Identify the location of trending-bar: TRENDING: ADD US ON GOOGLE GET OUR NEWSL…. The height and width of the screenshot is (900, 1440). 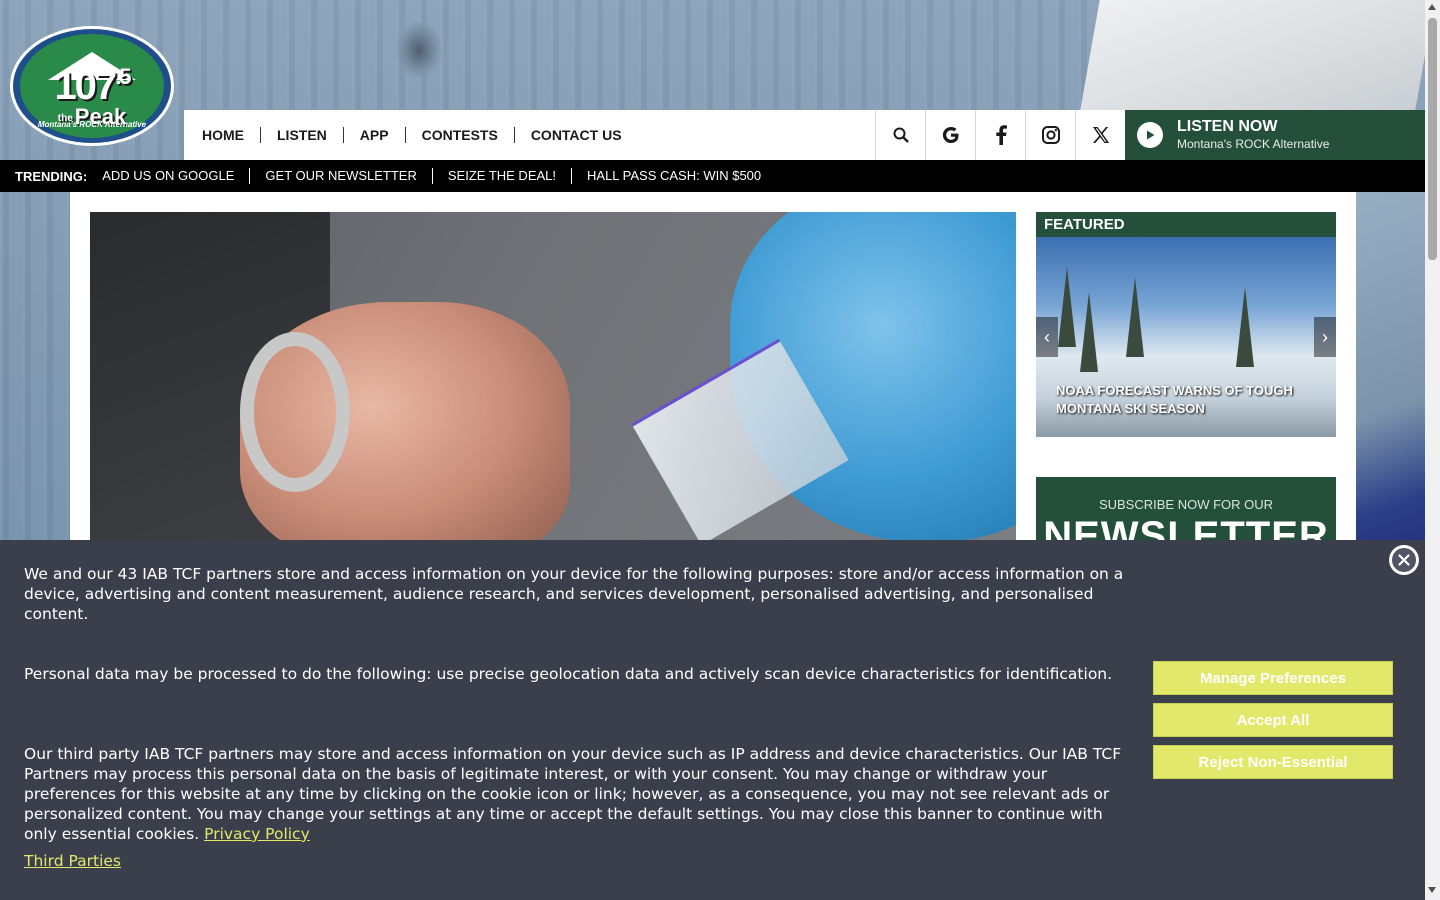
(712, 176).